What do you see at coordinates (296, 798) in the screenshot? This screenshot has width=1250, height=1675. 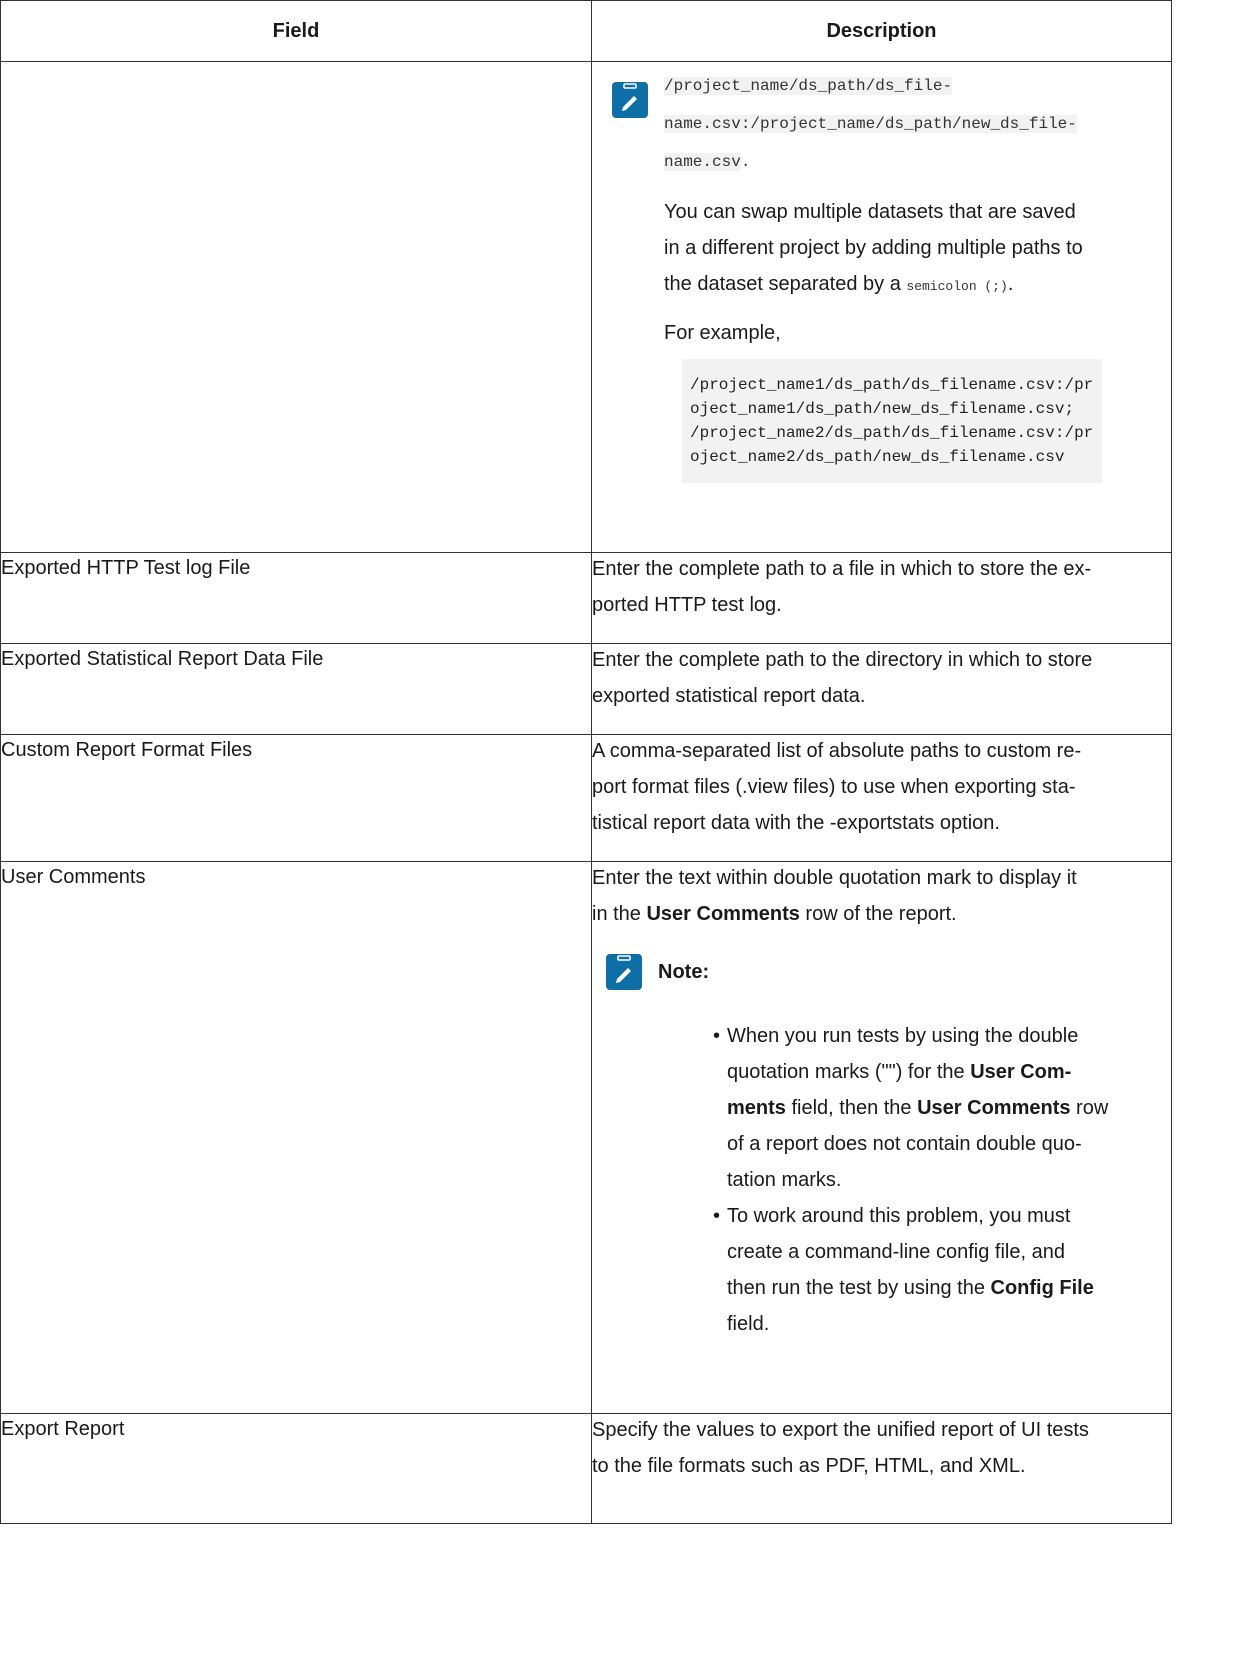 I see `field-name: Custom Report Format Files` at bounding box center [296, 798].